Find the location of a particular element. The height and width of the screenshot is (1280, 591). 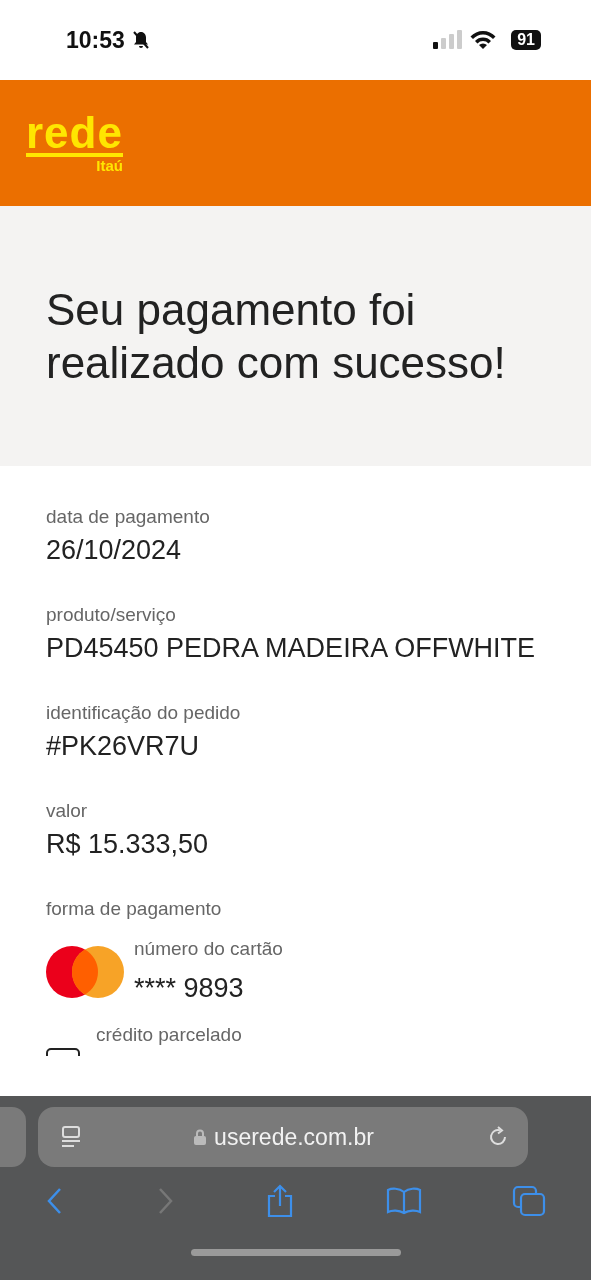

field-label: identificação do pedido is located at coordinates (144, 713).